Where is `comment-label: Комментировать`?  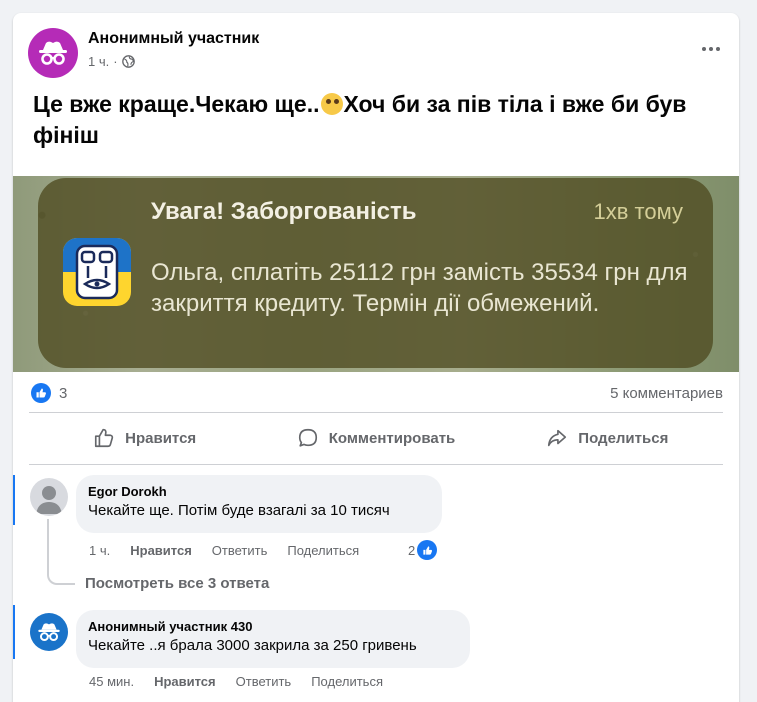 comment-label: Комментировать is located at coordinates (392, 438).